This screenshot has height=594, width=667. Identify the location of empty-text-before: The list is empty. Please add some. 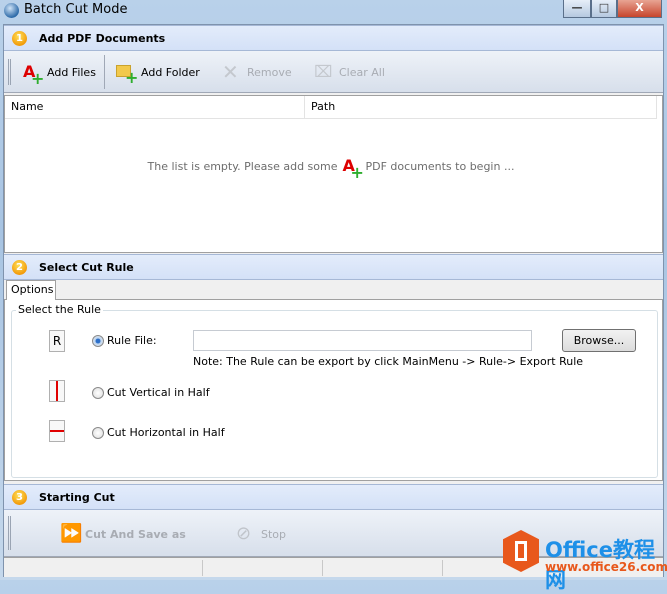
(242, 166).